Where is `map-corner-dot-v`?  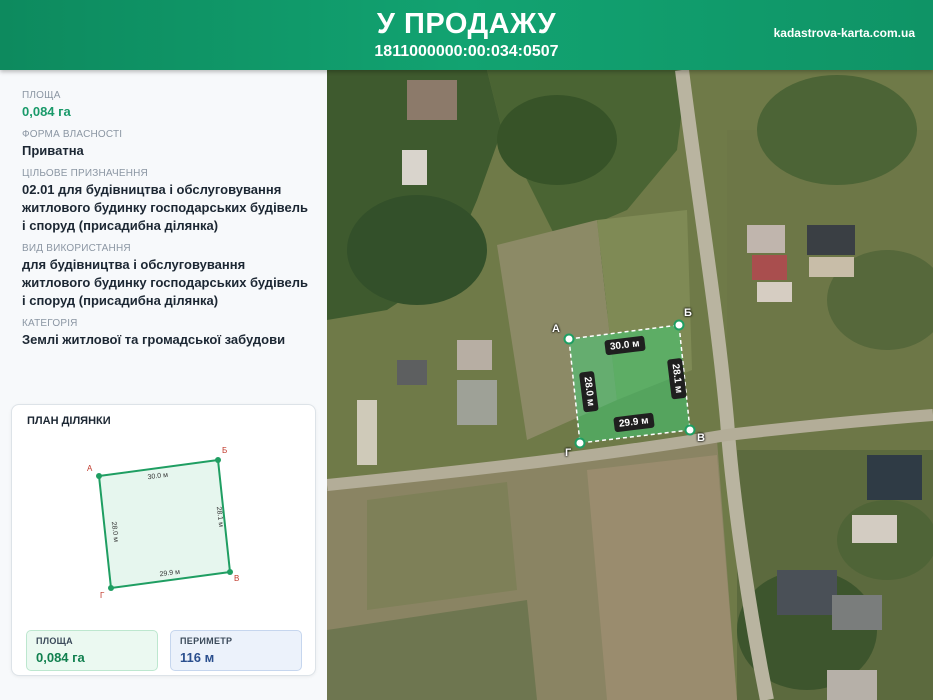 map-corner-dot-v is located at coordinates (690, 430).